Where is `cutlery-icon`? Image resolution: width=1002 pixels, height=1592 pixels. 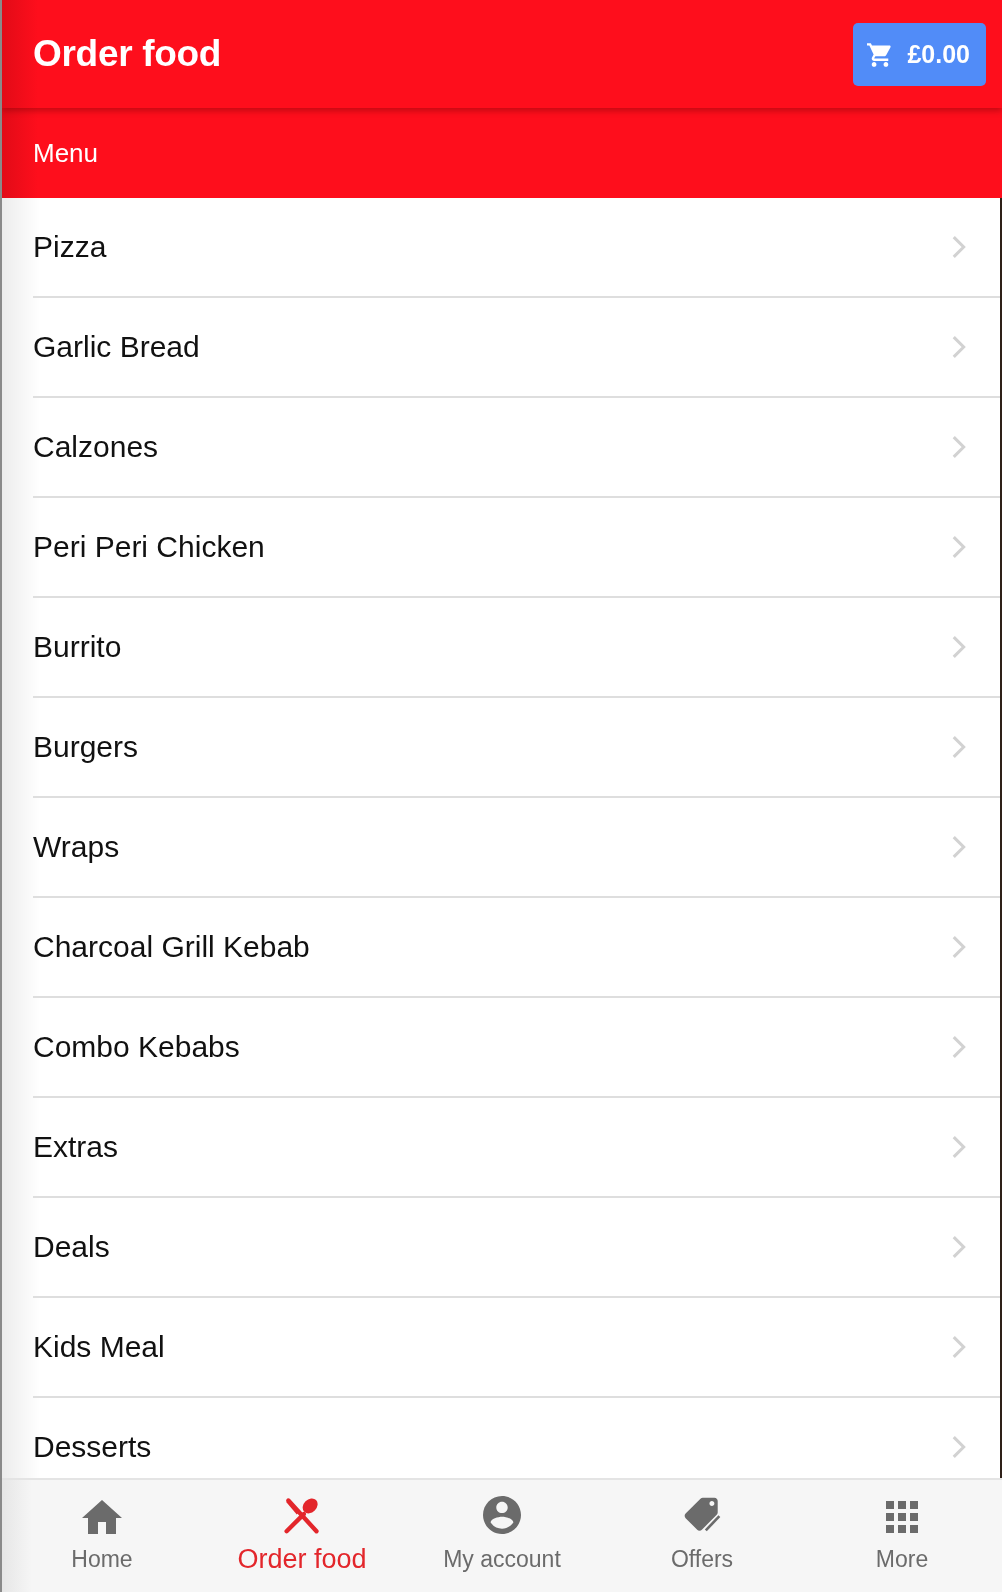
cutlery-icon is located at coordinates (302, 1515).